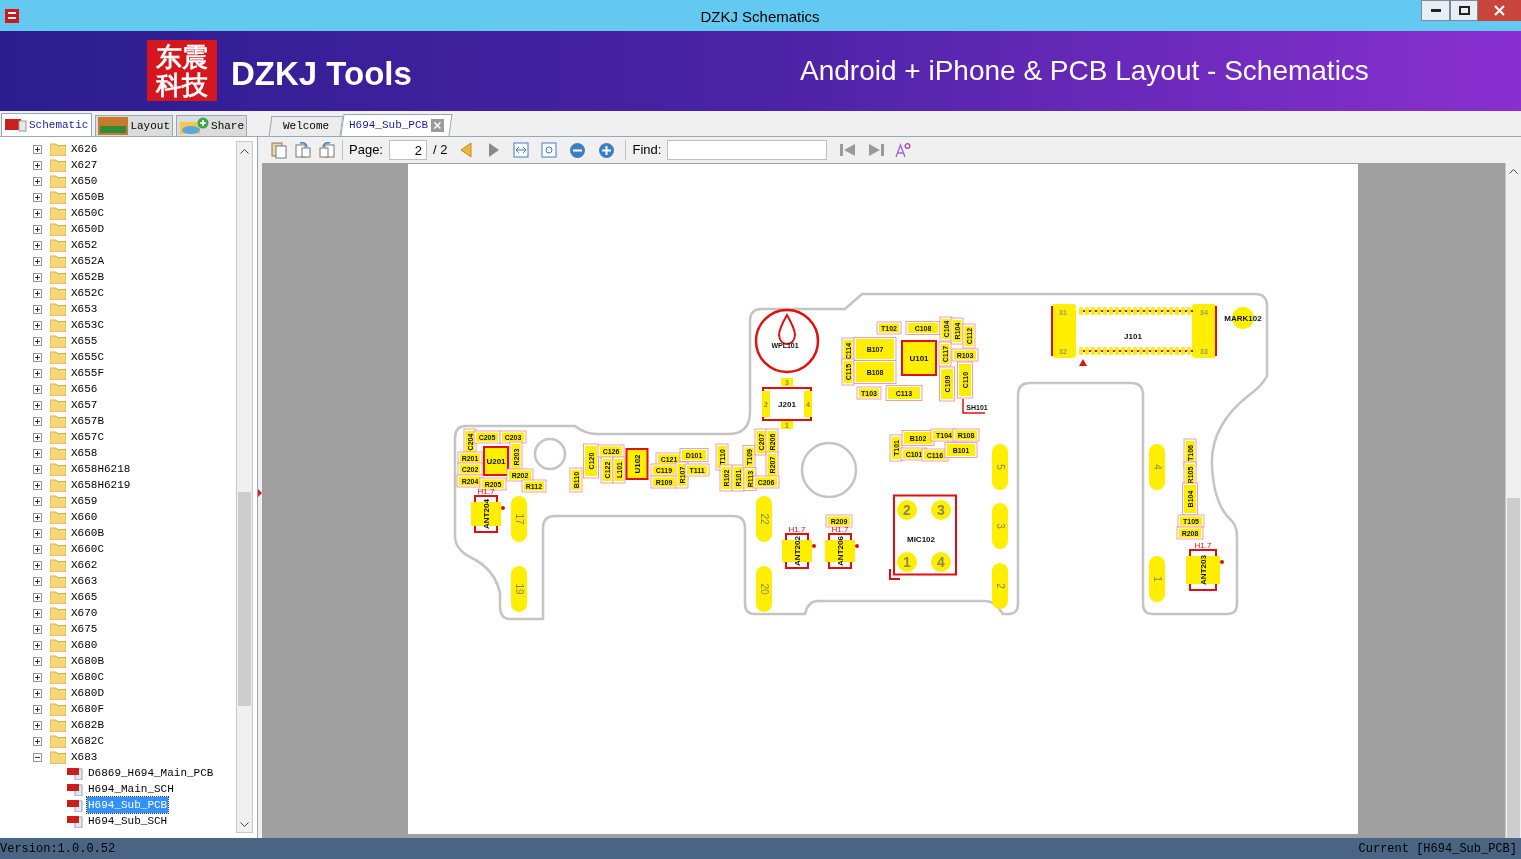 This screenshot has width=1521, height=859. Describe the element at coordinates (84, 501) in the screenshot. I see `tree-item-label: X659` at that location.